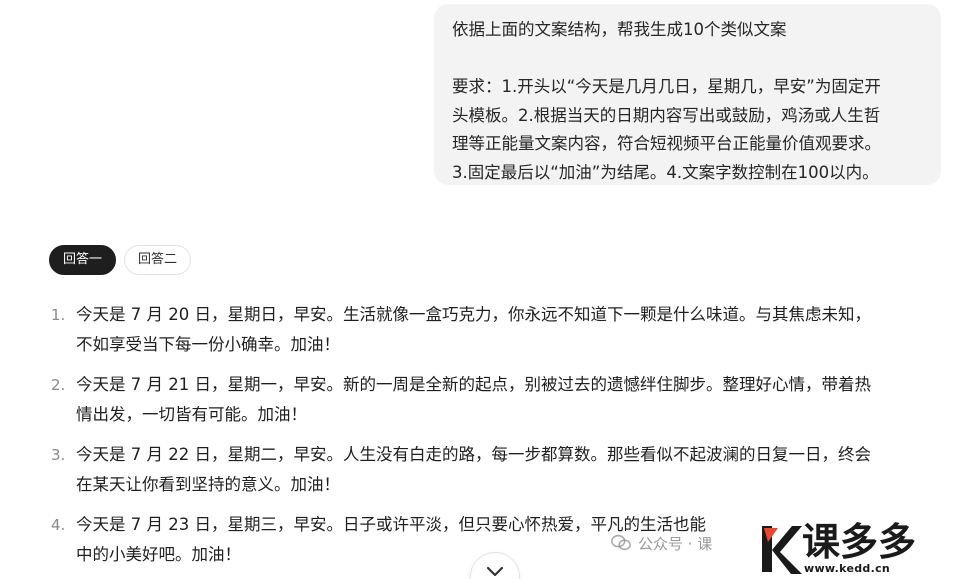 Image resolution: width=954 pixels, height=579 pixels. What do you see at coordinates (158, 260) in the screenshot?
I see `tab-answer-two: 回答二` at bounding box center [158, 260].